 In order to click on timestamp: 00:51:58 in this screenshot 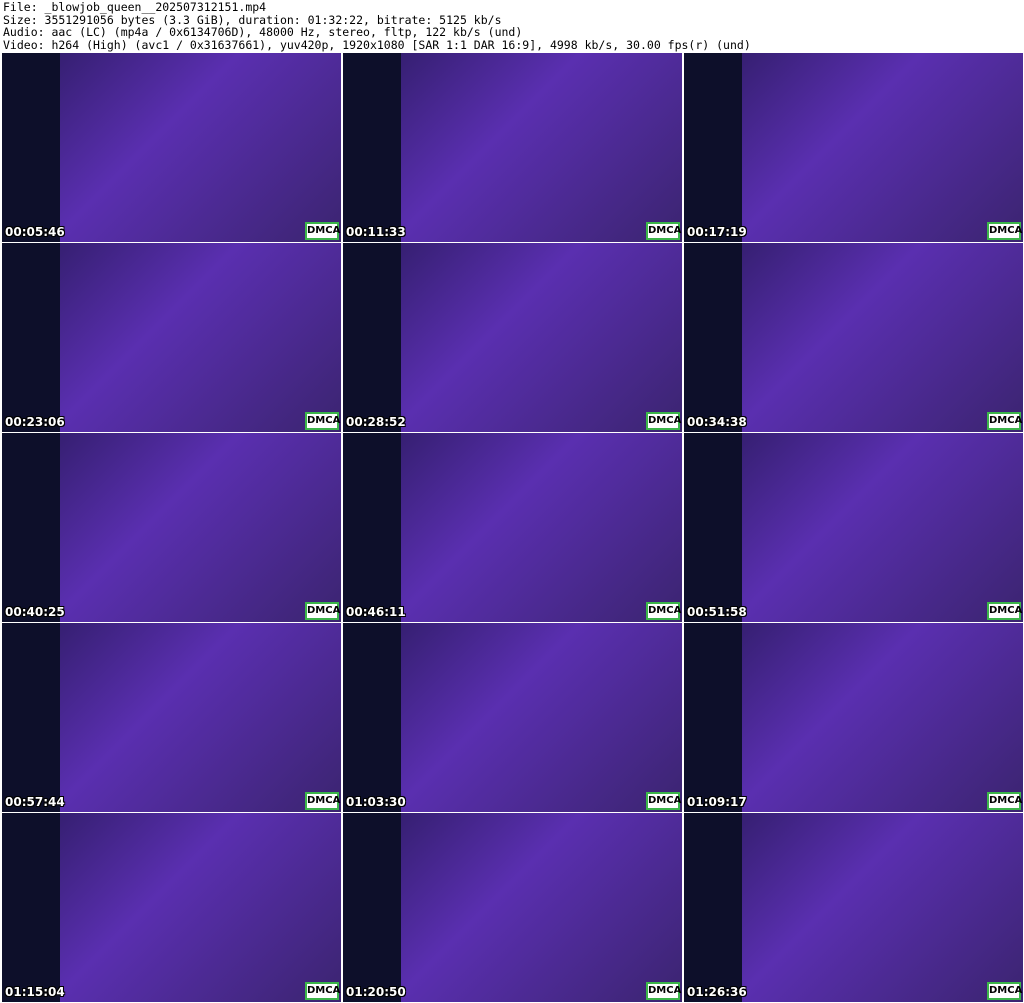, I will do `click(717, 612)`.